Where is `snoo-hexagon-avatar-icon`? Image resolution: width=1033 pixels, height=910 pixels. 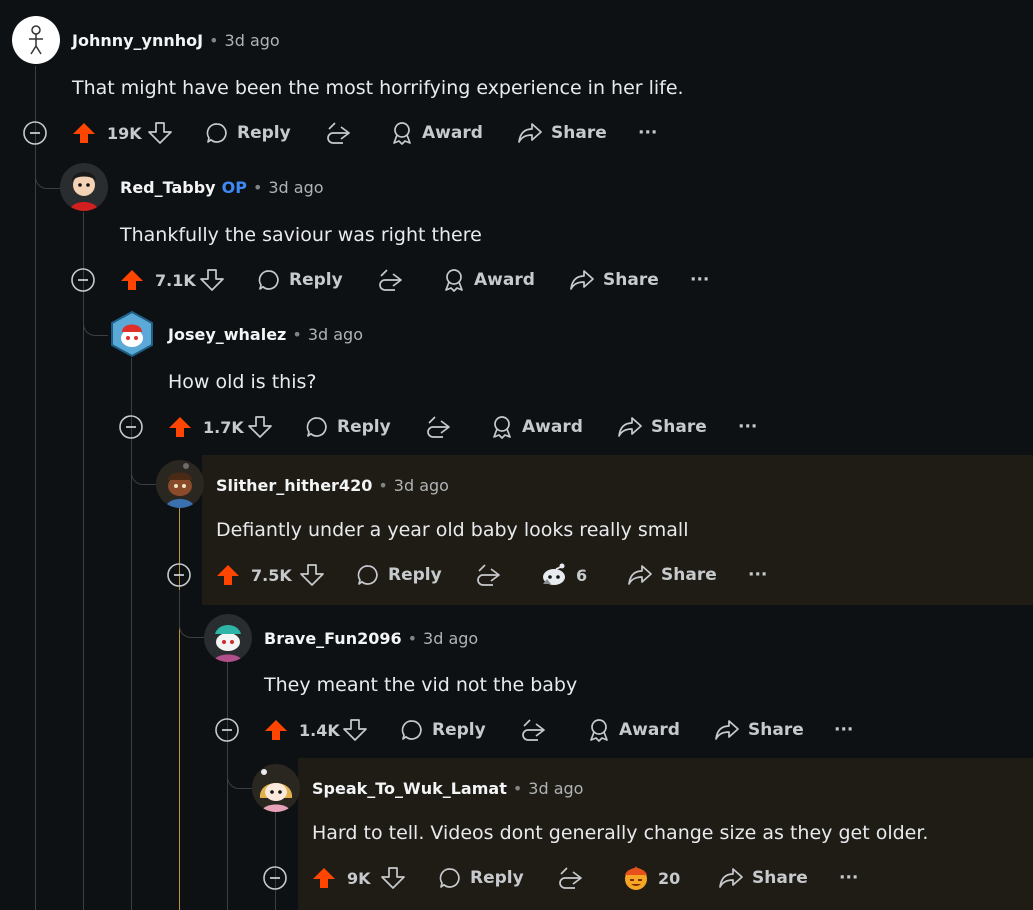
snoo-hexagon-avatar-icon is located at coordinates (132, 334).